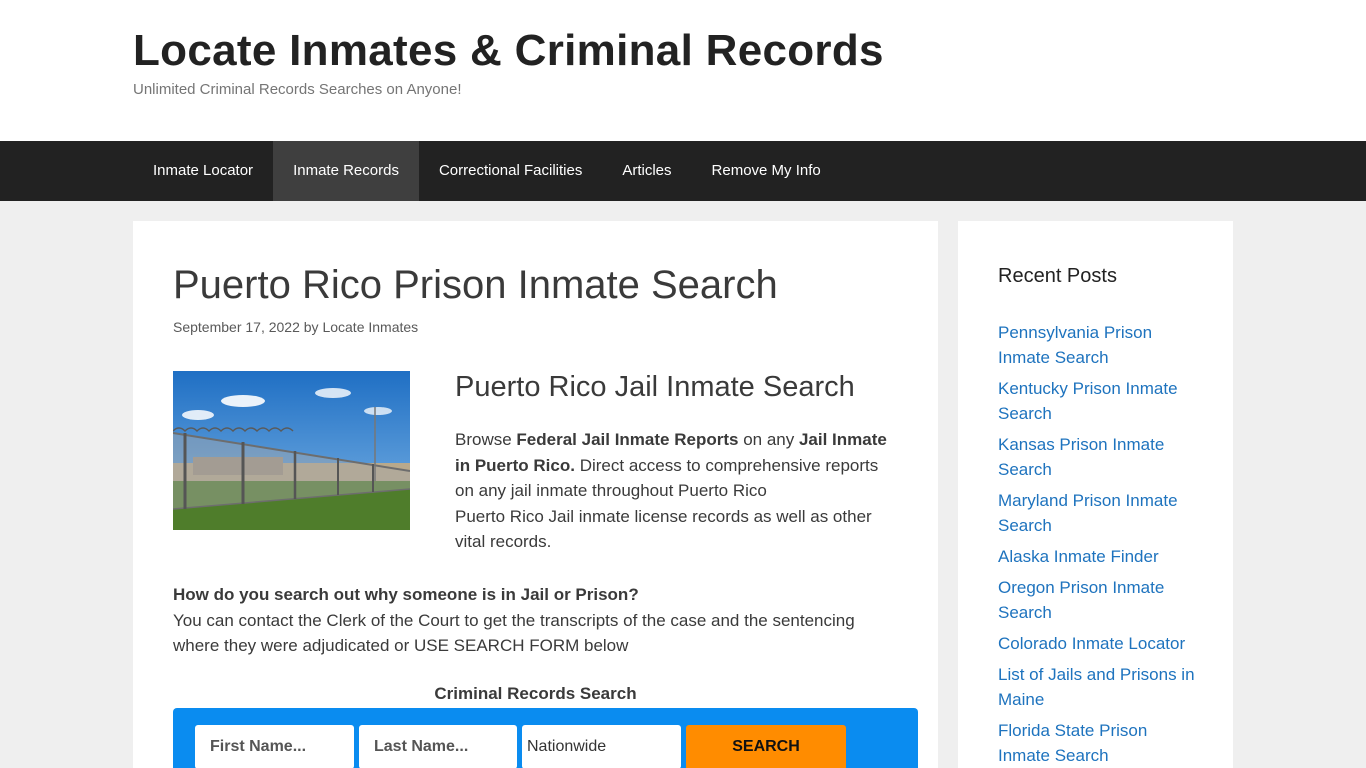 The width and height of the screenshot is (1366, 768). Describe the element at coordinates (346, 171) in the screenshot. I see `nav-item-inmate-records: Inmate Records` at that location.